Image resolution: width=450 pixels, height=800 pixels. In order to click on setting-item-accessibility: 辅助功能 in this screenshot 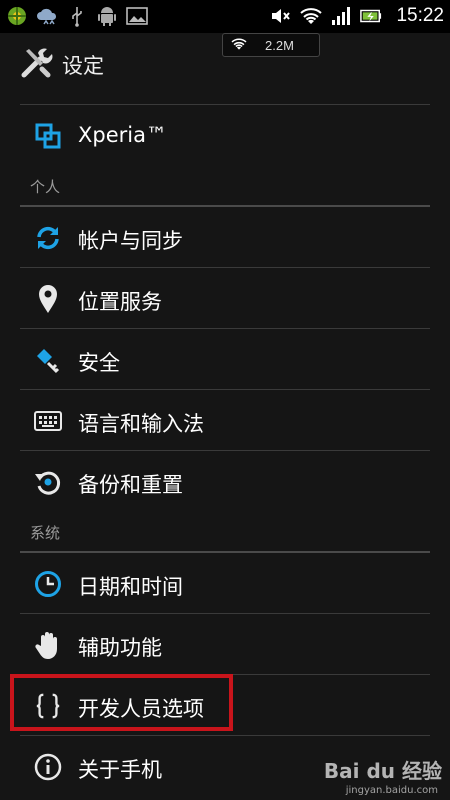, I will do `click(225, 644)`.